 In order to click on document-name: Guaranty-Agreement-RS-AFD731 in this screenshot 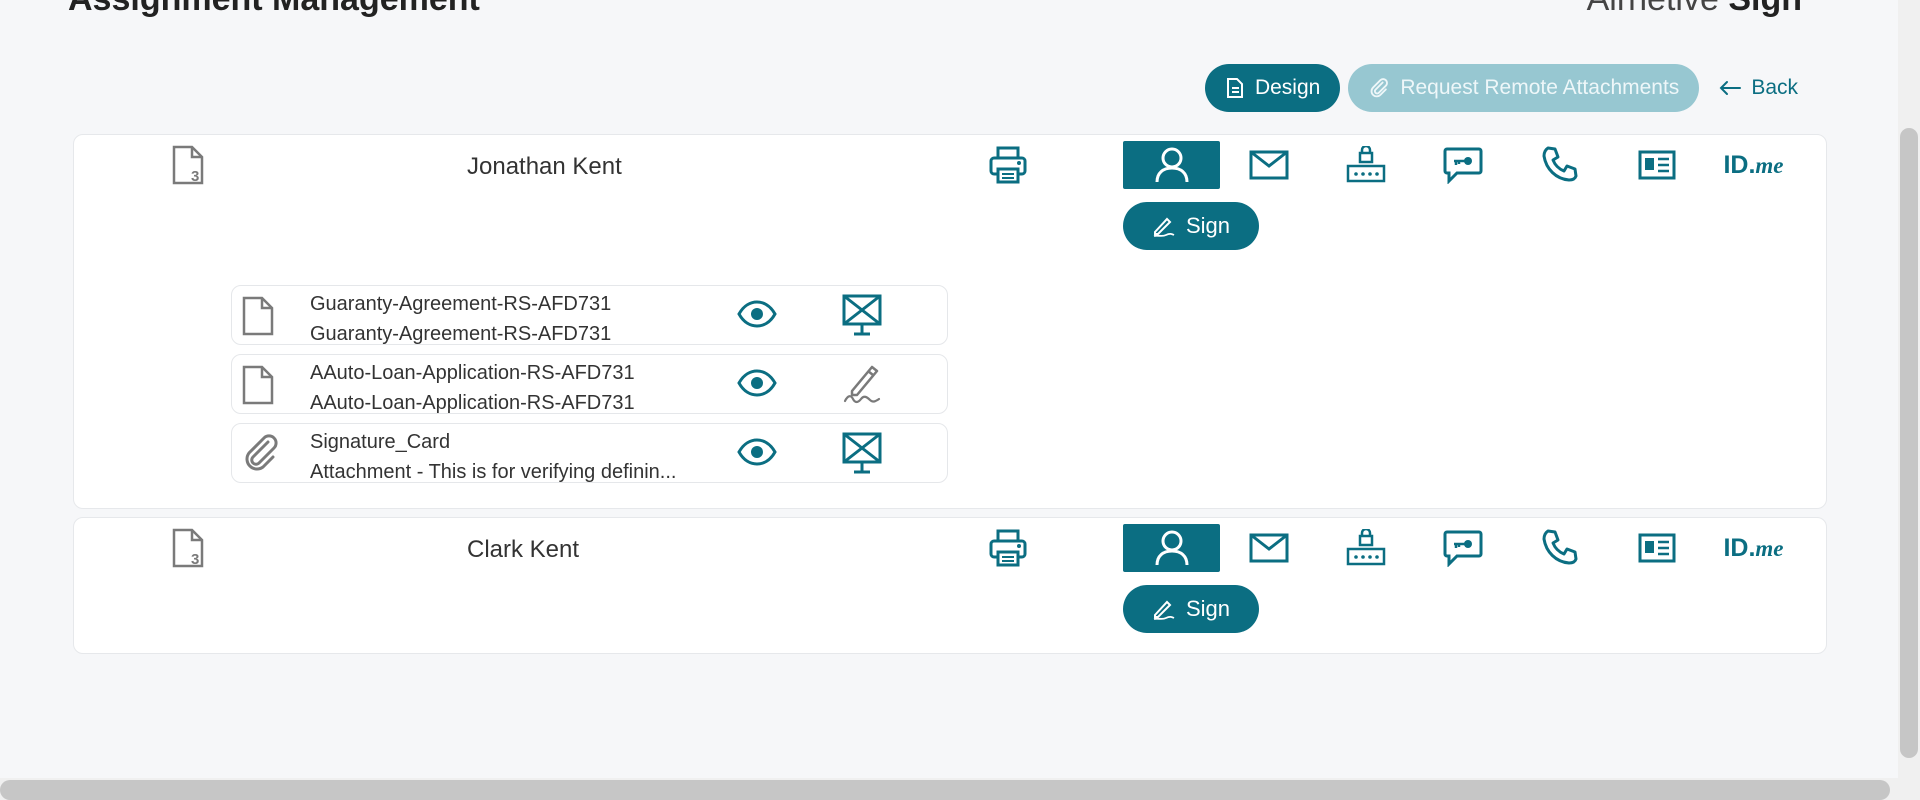, I will do `click(461, 304)`.